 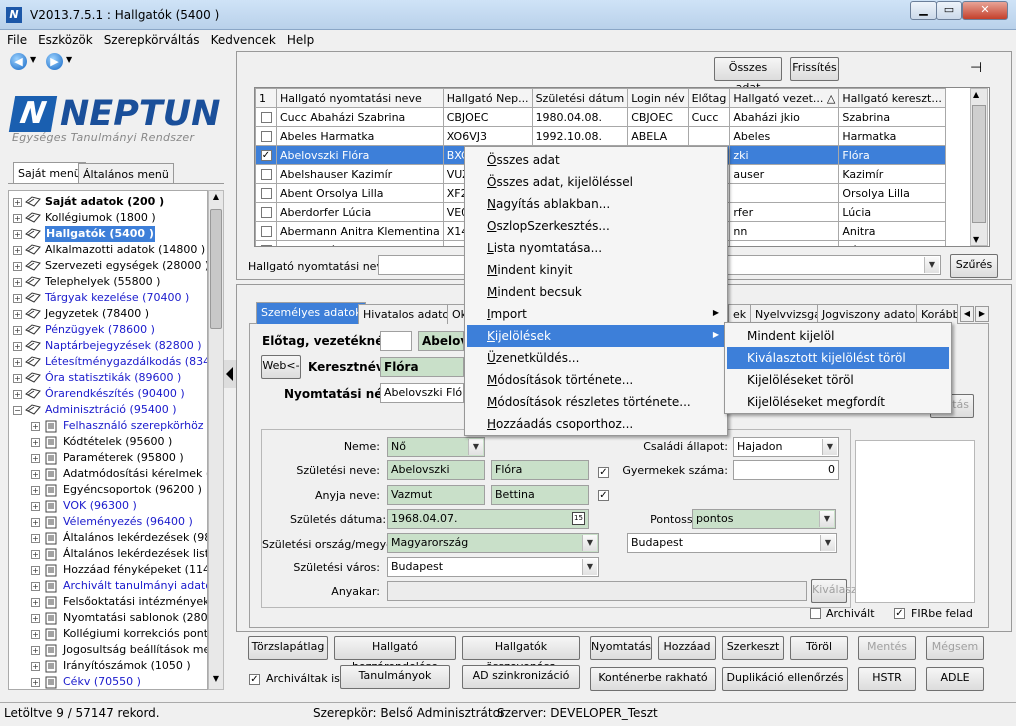 What do you see at coordinates (521, 677) in the screenshot?
I see `ad-sync-button: AD szinkronizáció` at bounding box center [521, 677].